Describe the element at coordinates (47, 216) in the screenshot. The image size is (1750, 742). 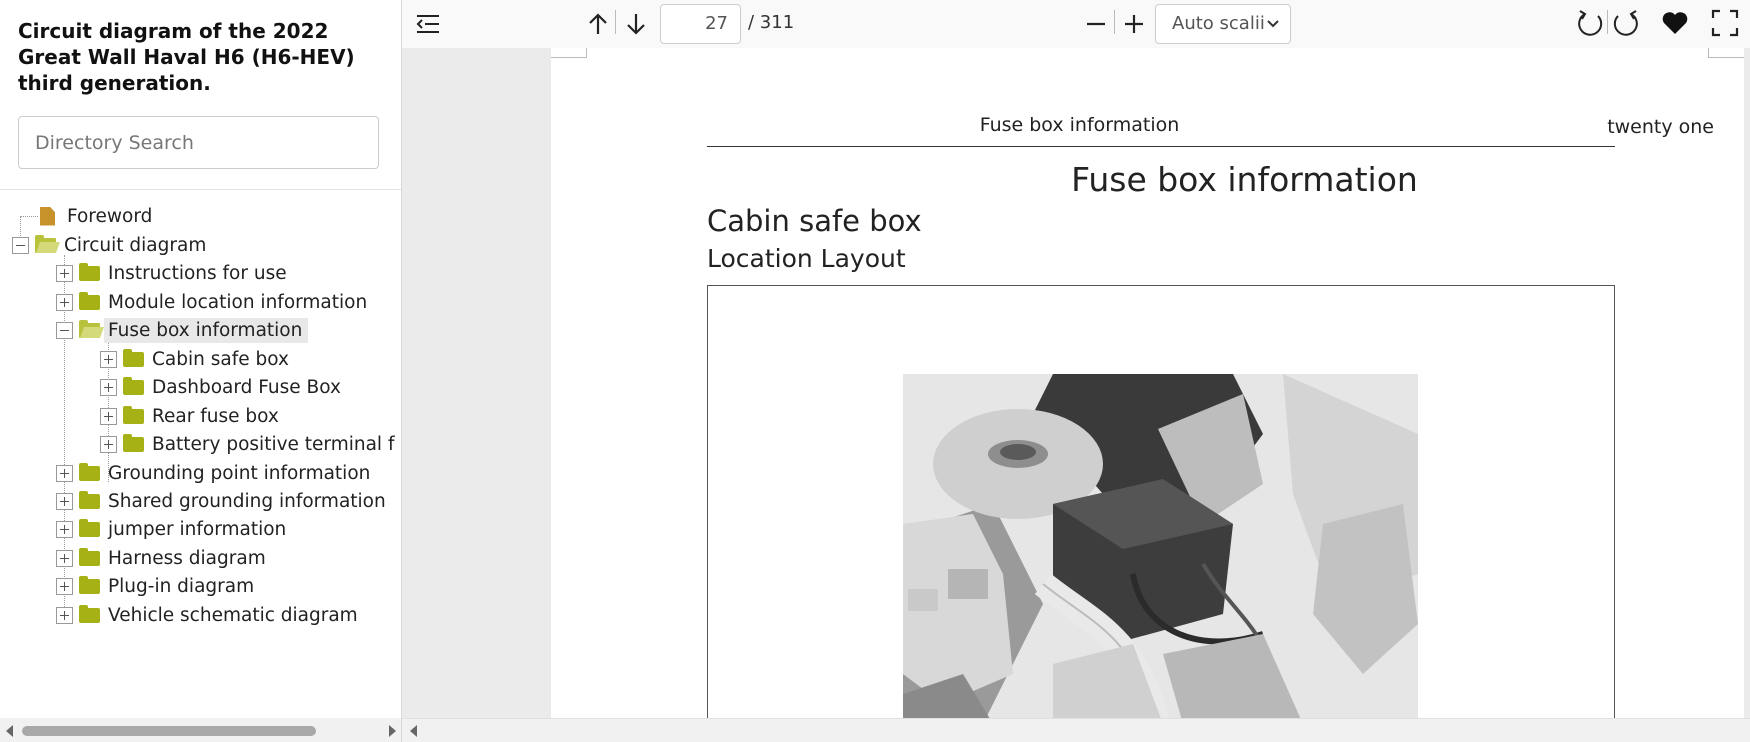
I see `document-icon` at that location.